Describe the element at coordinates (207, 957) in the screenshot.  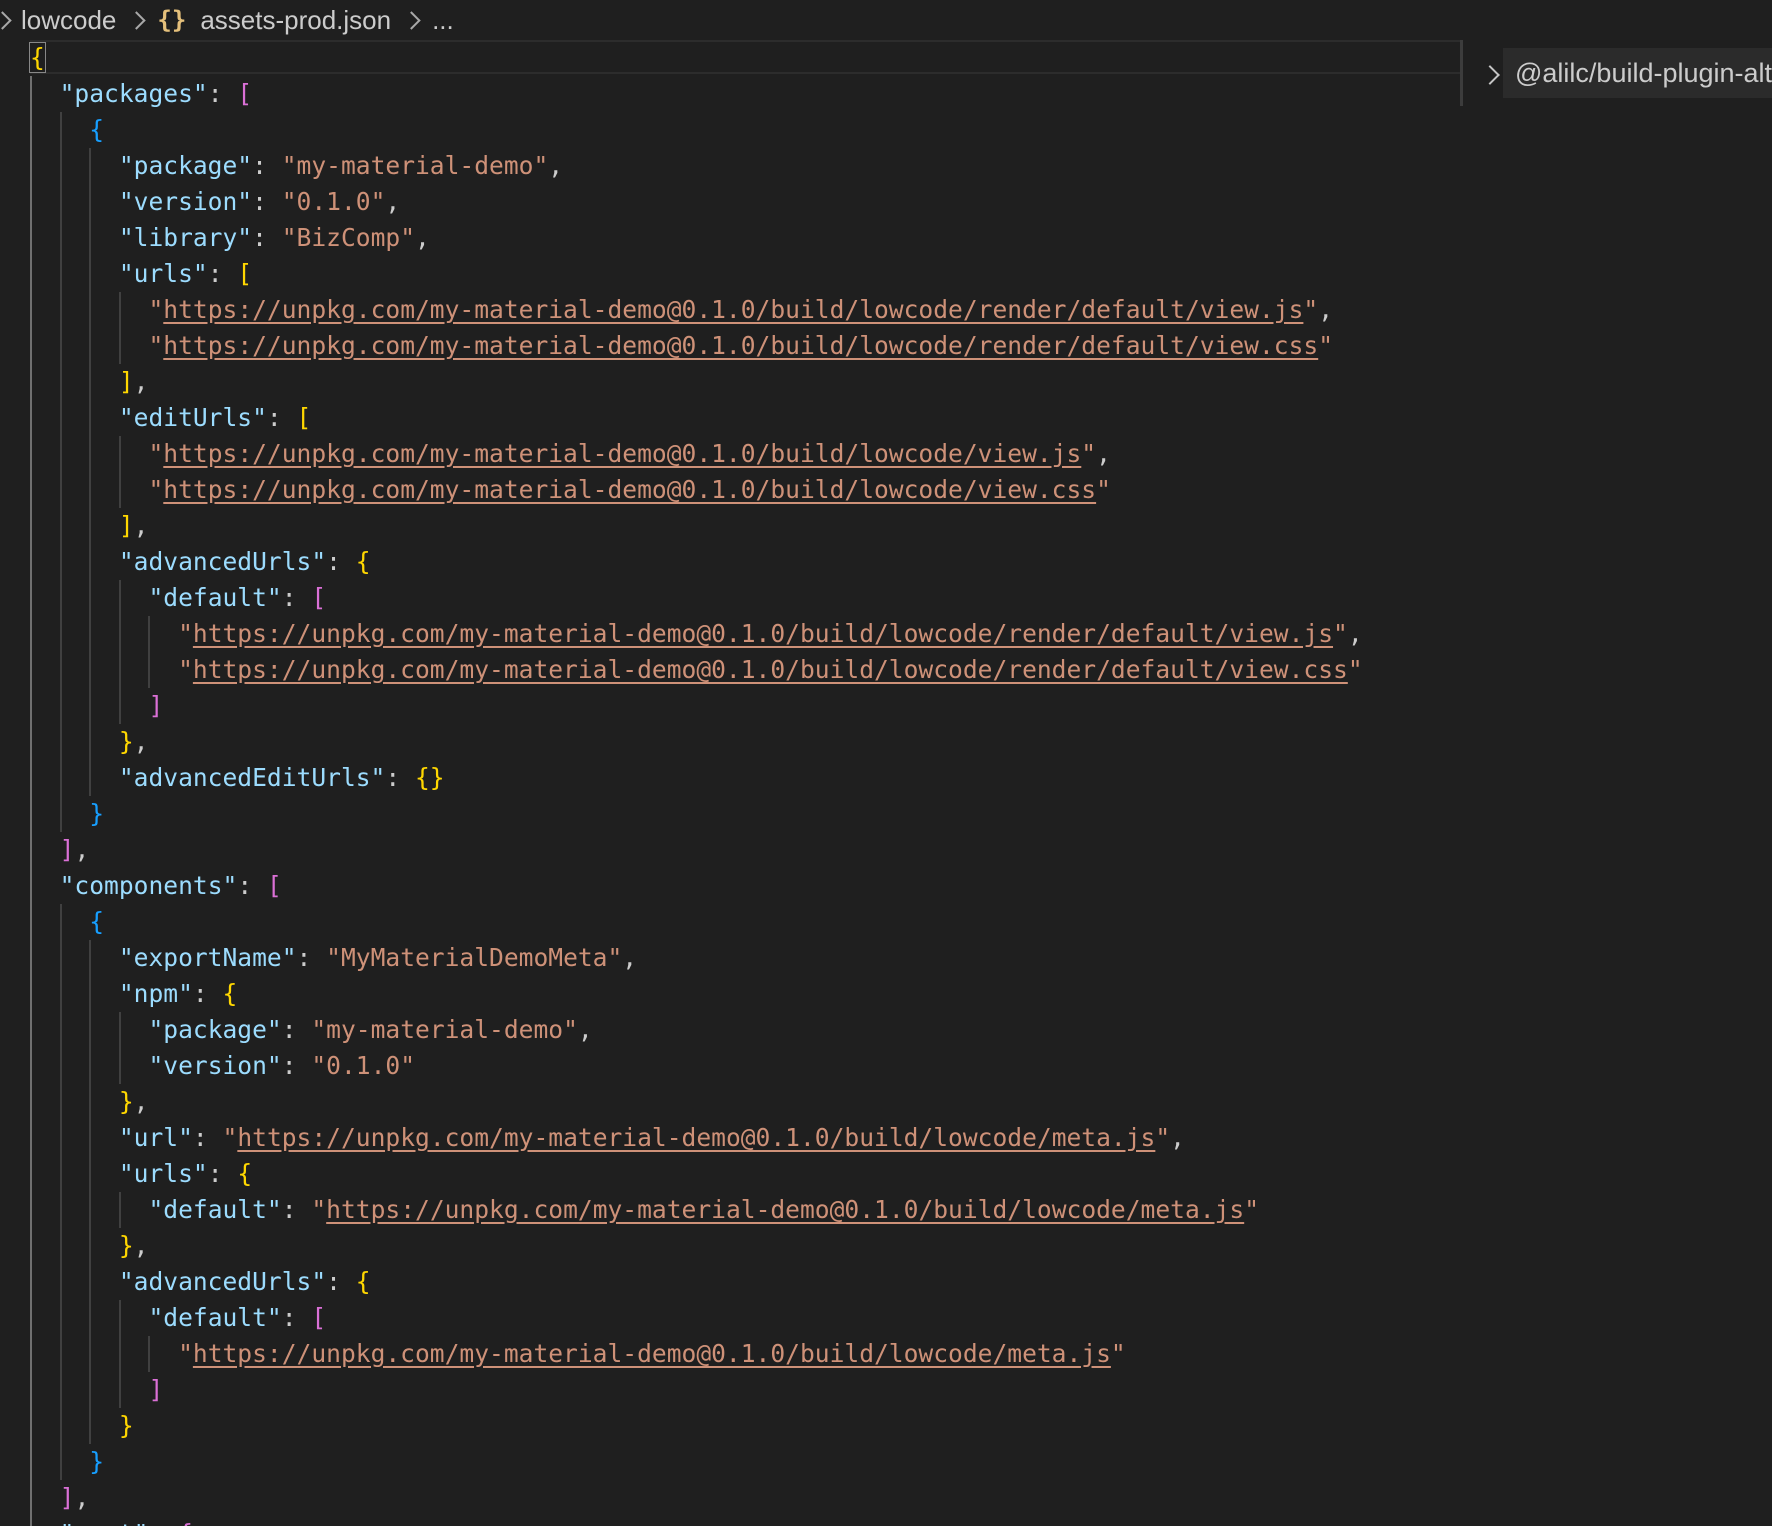
I see `json-key: "exportName"` at that location.